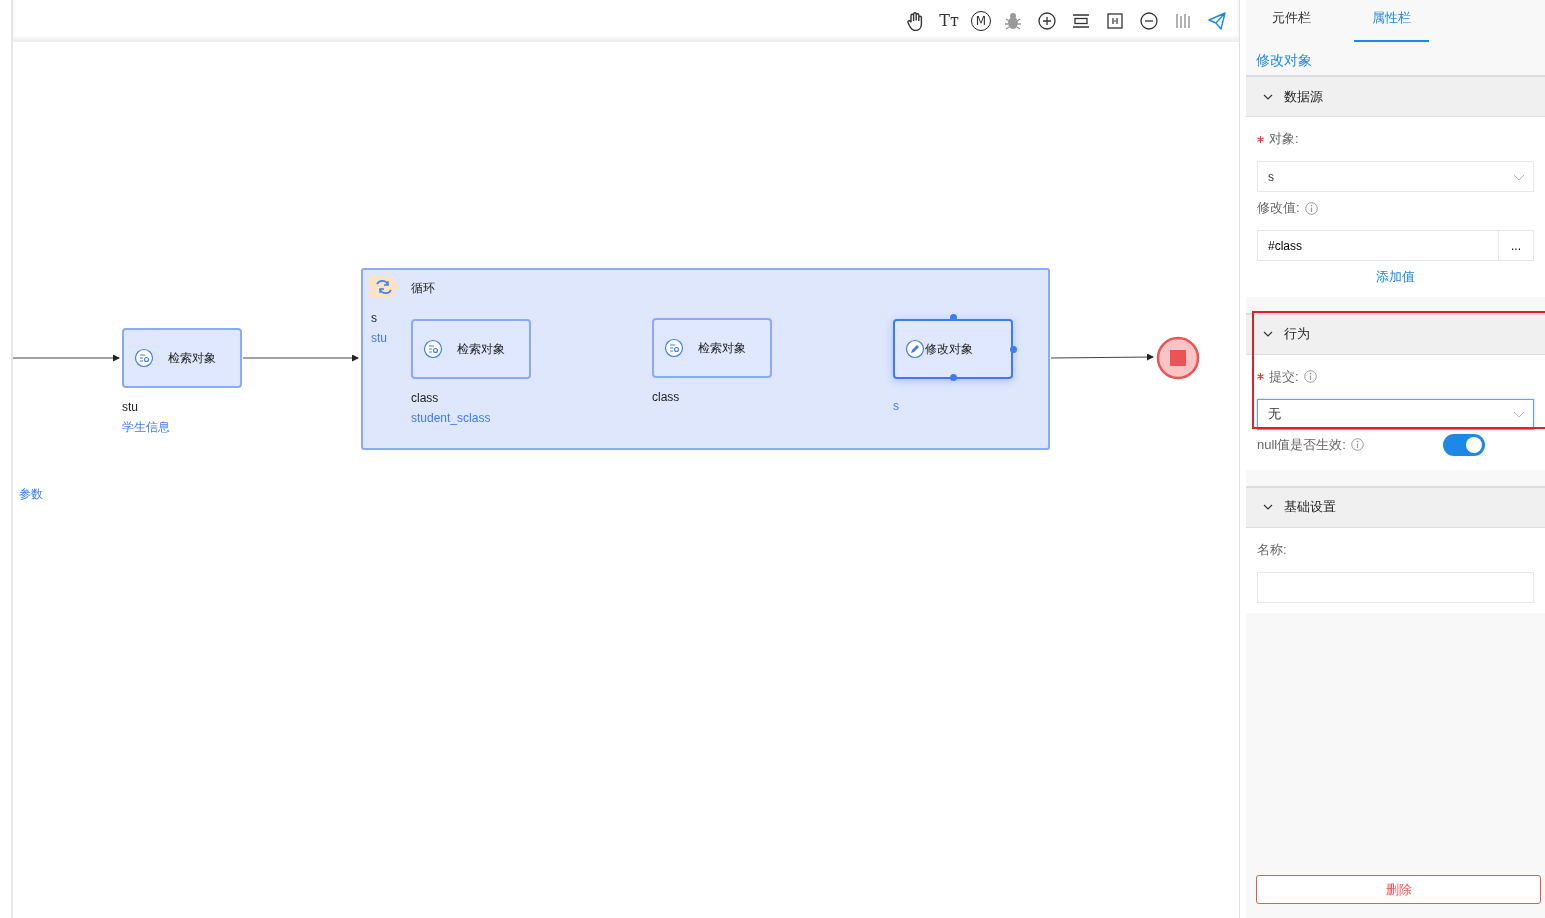 The image size is (1545, 918). Describe the element at coordinates (1463, 444) in the screenshot. I see `toggle-switch` at that location.